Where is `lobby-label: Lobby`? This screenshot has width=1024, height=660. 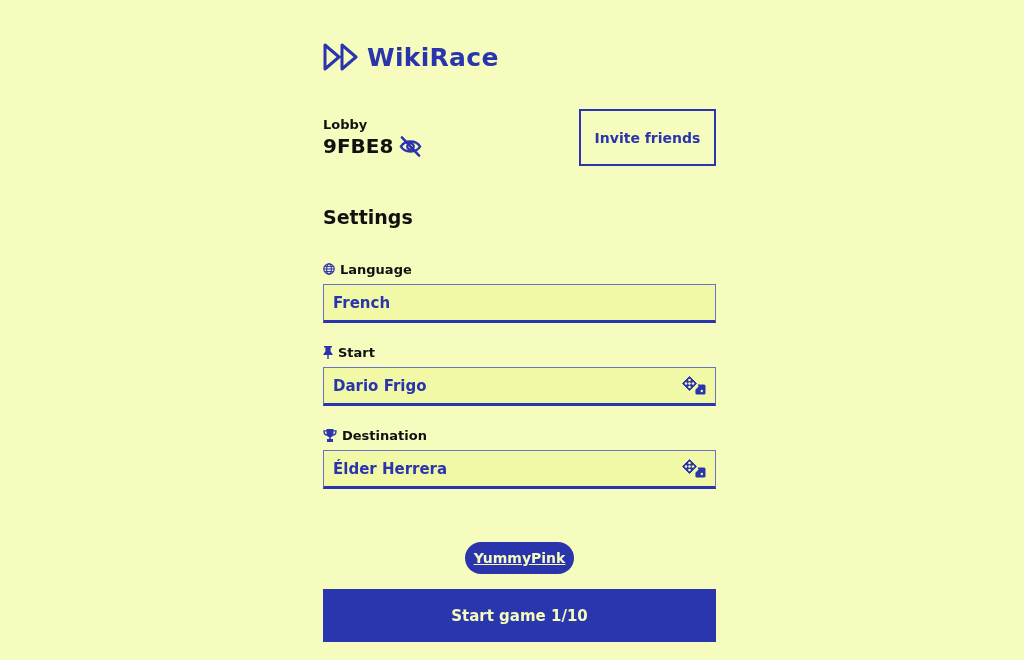
lobby-label: Lobby is located at coordinates (346, 124).